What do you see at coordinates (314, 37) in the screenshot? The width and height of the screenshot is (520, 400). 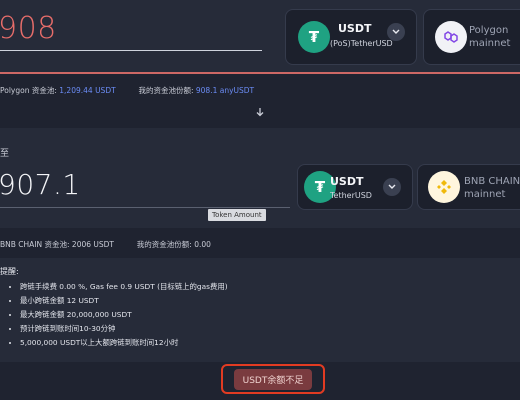 I see `tether-icon: ₮` at bounding box center [314, 37].